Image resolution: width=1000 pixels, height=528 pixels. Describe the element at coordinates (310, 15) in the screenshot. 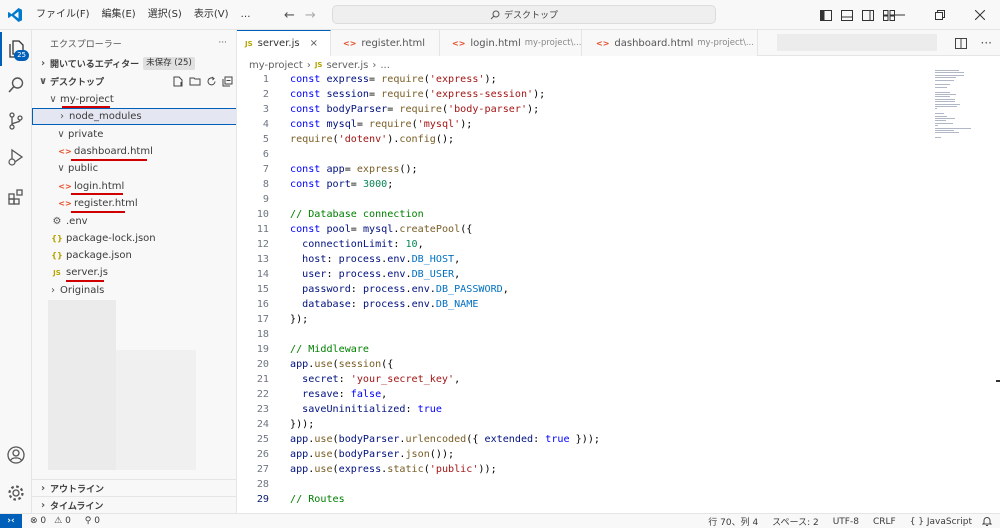

I see `forward-arrow-icon: →` at that location.